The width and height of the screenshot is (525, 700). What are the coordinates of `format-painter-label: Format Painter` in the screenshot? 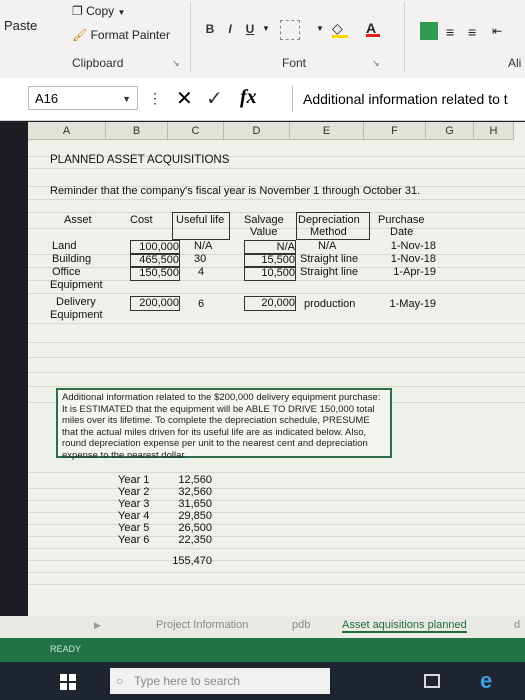 It's located at (130, 35).